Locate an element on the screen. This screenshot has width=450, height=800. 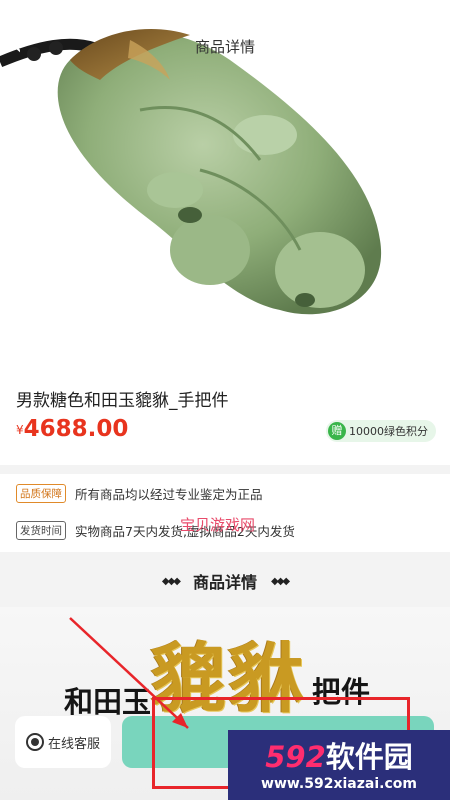
logo-text: 软件园 is located at coordinates (369, 757).